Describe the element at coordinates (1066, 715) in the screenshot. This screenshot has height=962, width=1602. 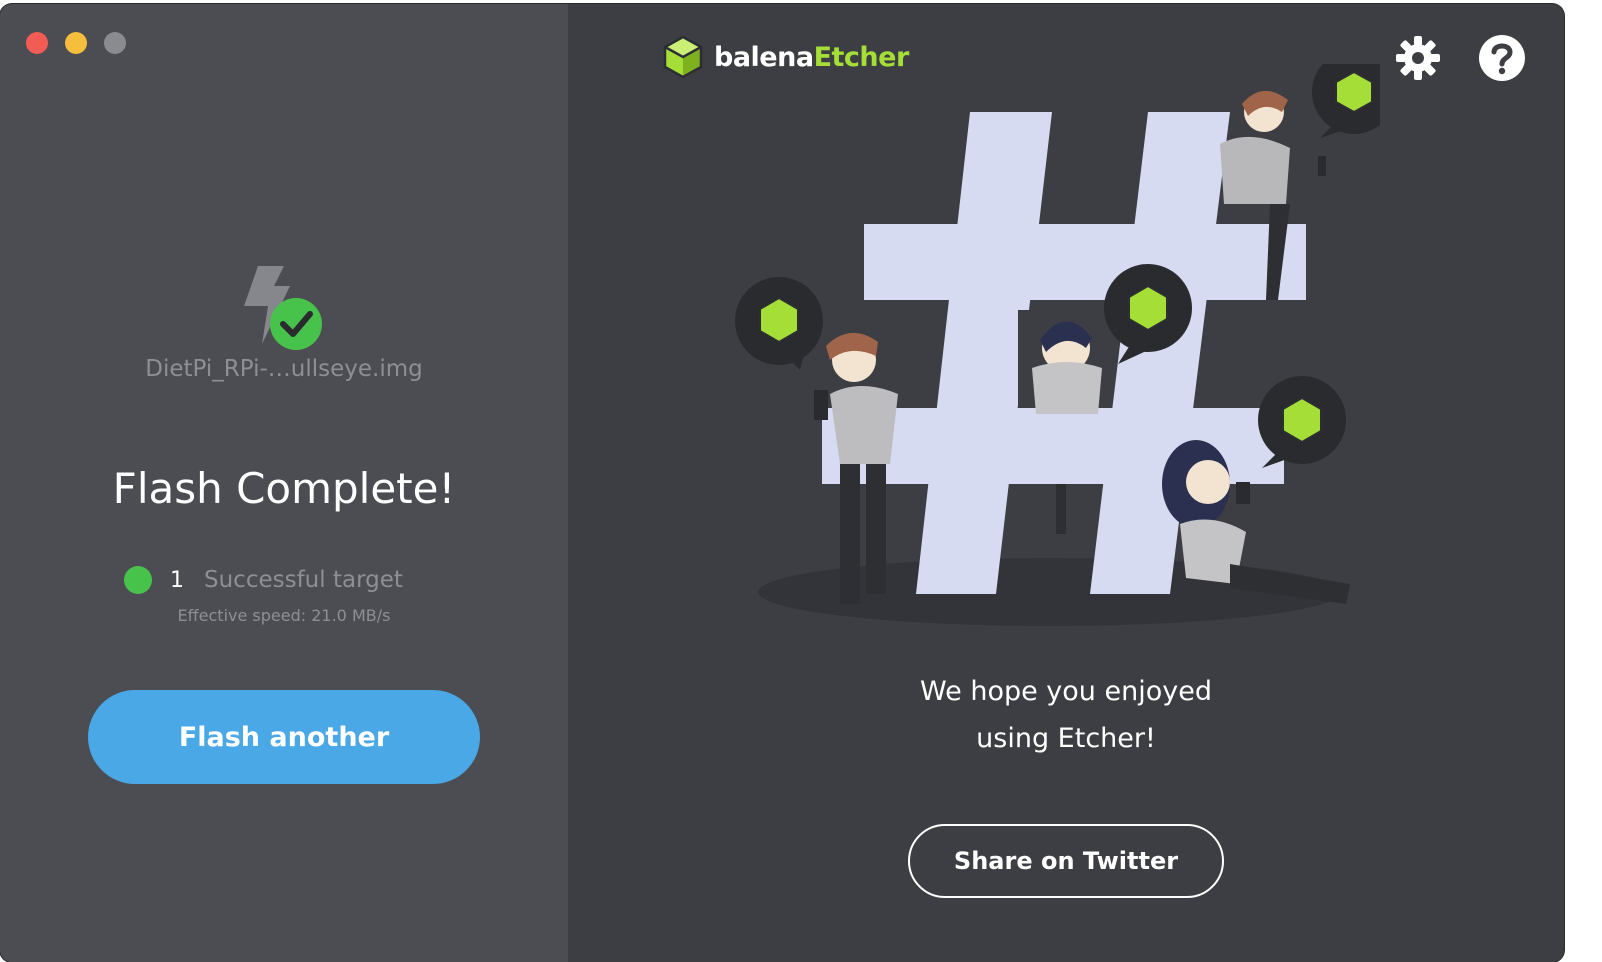
I see `thank-you-message: We hope you enjoyed using Etcher!` at that location.